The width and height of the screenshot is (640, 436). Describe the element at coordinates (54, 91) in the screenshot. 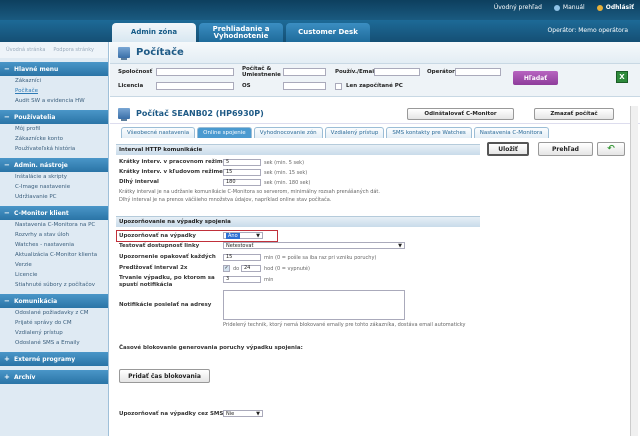

I see `sidebar-item-computers: Počítače` at that location.